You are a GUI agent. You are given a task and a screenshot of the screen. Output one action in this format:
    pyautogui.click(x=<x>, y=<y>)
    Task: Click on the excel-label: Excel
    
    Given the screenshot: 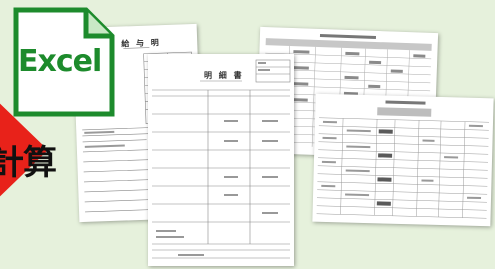 What is the action you would take?
    pyautogui.click(x=60, y=61)
    